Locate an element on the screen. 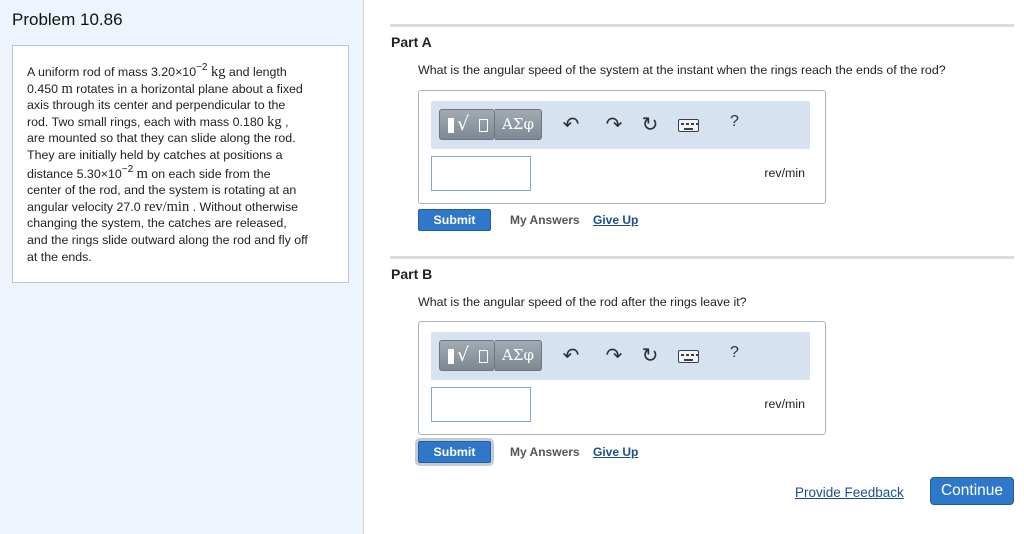 The width and height of the screenshot is (1024, 534). part-a-unit: rev/min is located at coordinates (784, 173).